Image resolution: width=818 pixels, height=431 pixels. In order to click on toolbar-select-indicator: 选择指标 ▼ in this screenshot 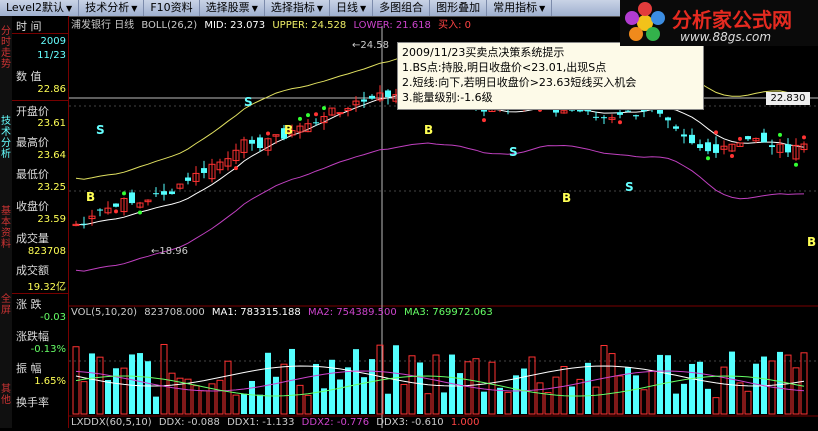, I will do `click(297, 8)`.